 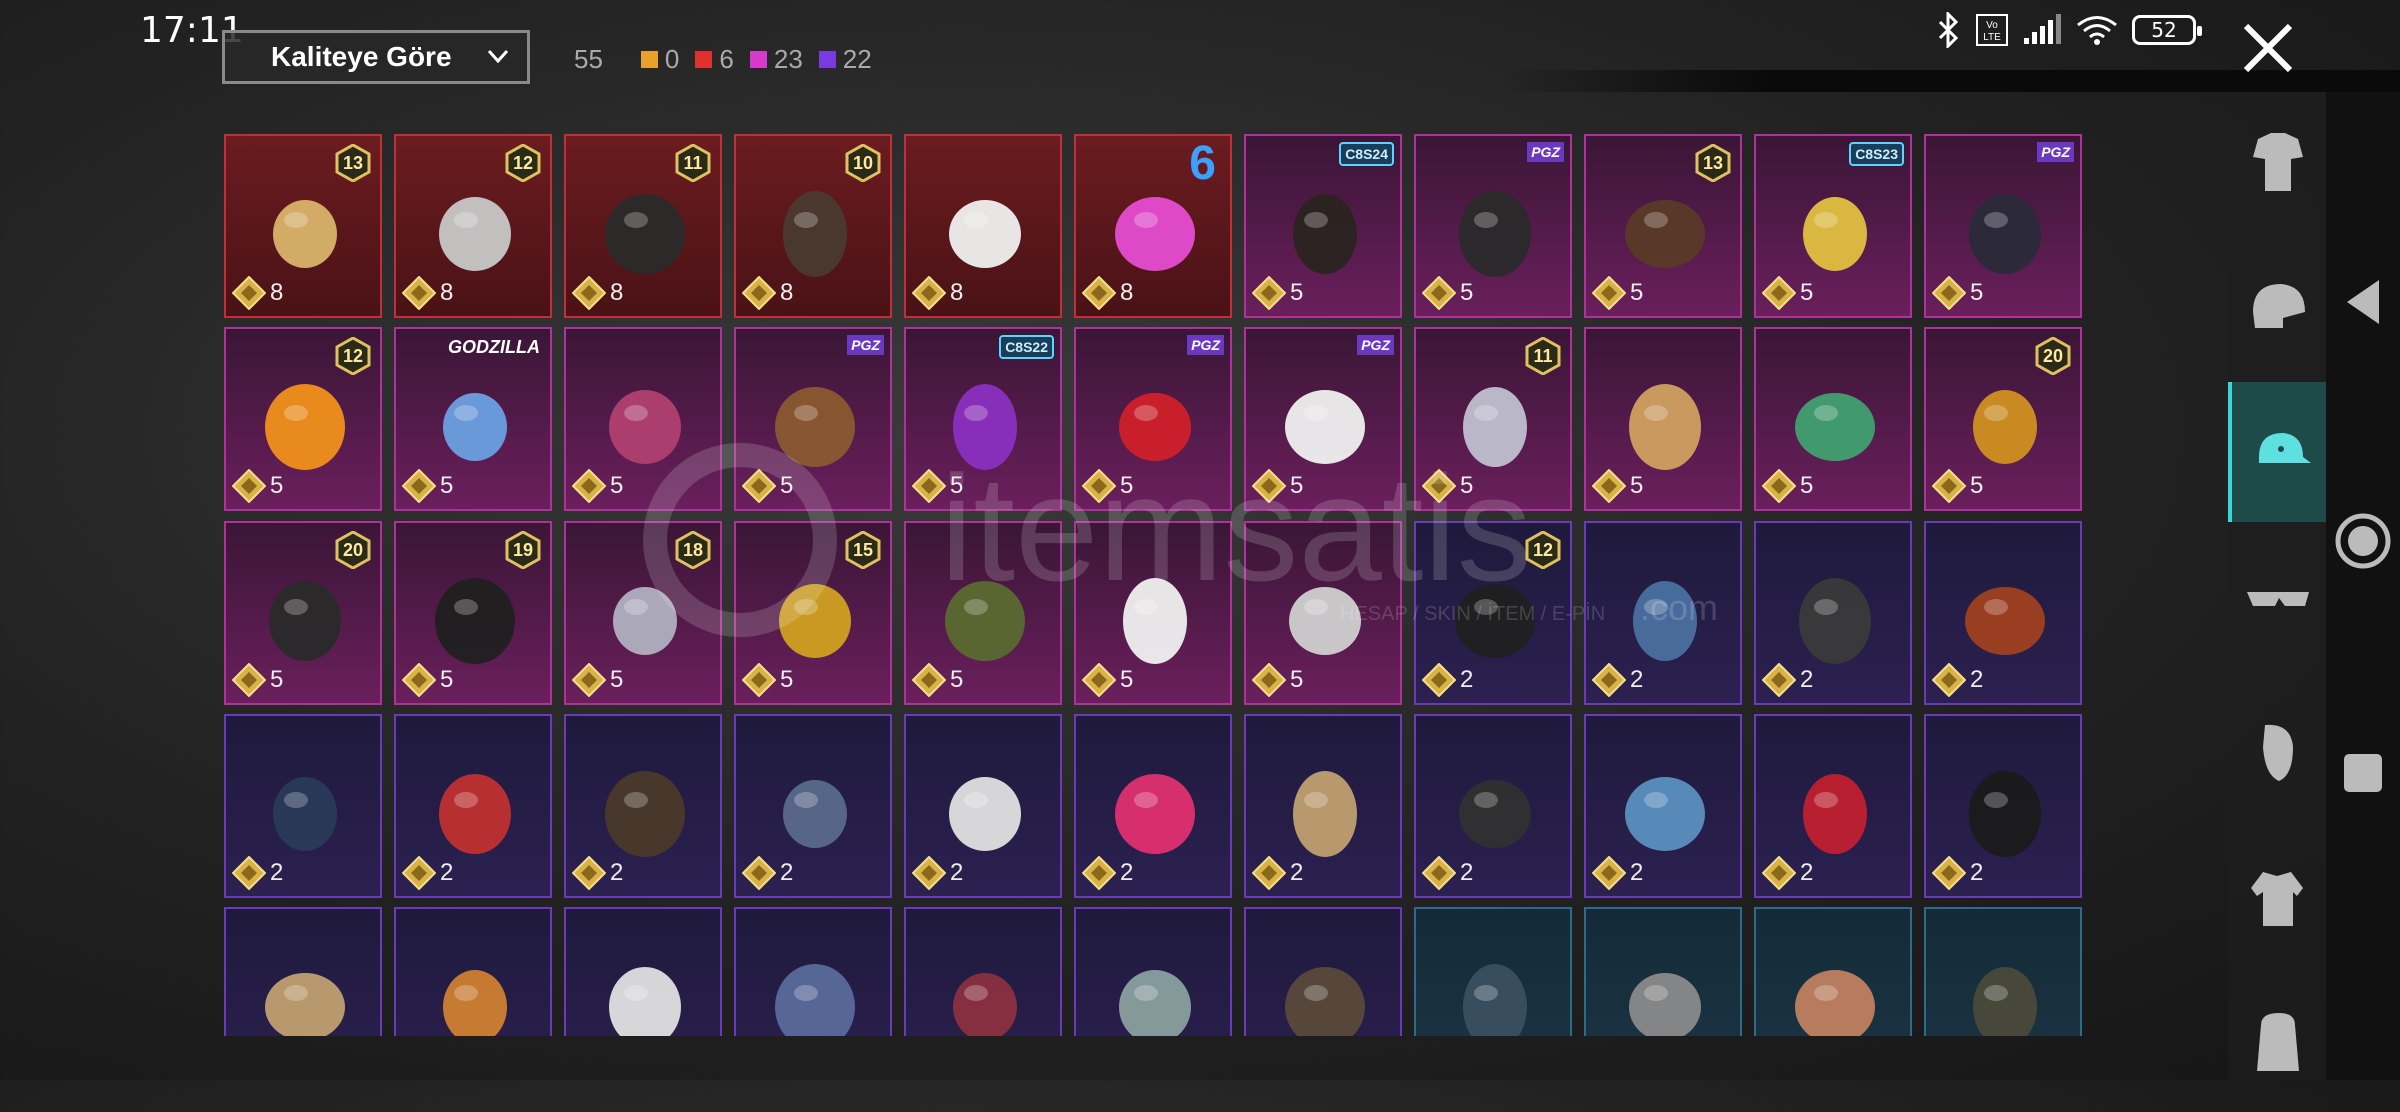 I want to click on inventory-item: 13 8, so click(x=303, y=226).